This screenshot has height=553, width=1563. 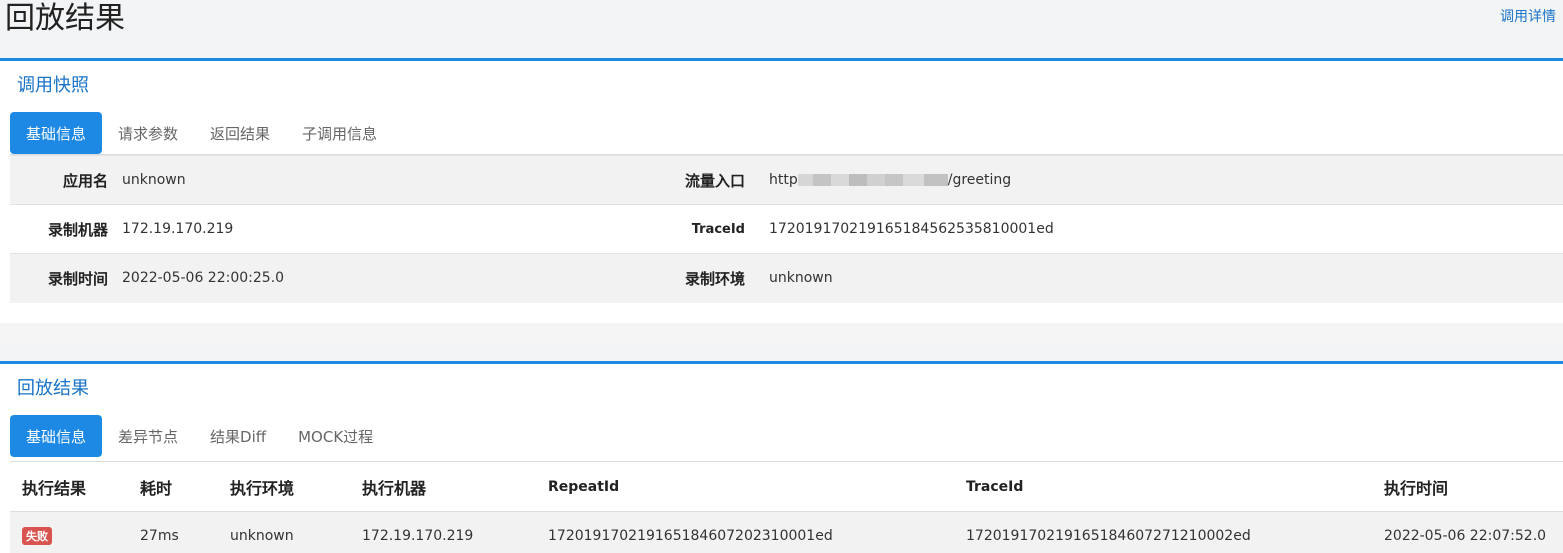 I want to click on traffic-entry-prefix: http, so click(x=783, y=180).